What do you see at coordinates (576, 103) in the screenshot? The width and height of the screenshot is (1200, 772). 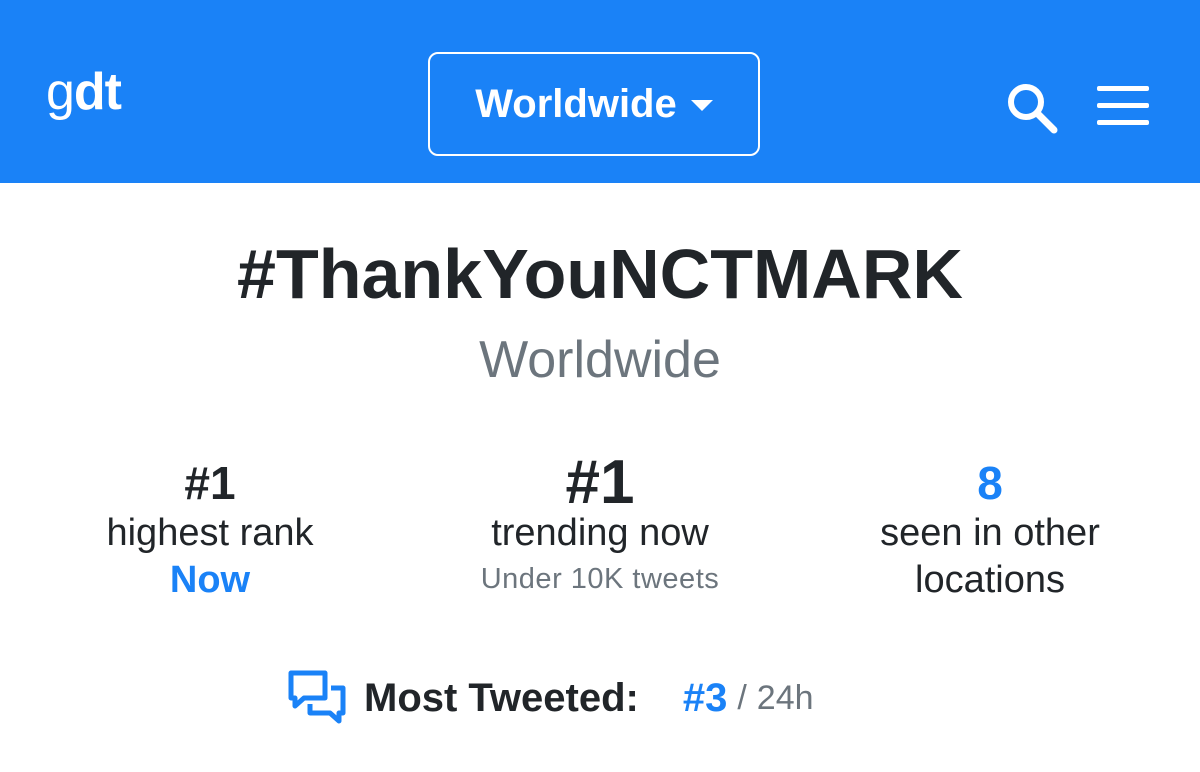 I see `location-dropdown-label: Worldwide` at bounding box center [576, 103].